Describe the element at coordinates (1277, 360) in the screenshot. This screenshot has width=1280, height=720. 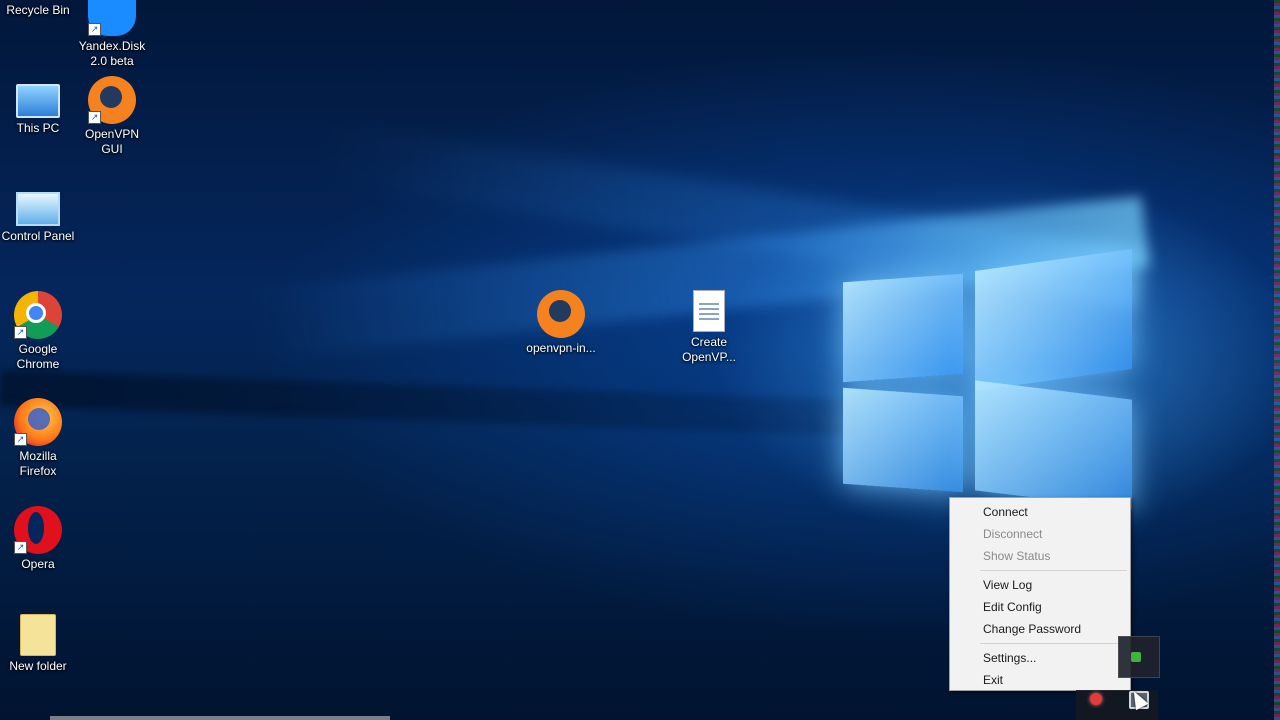
I see `screen-edge-artifact` at that location.